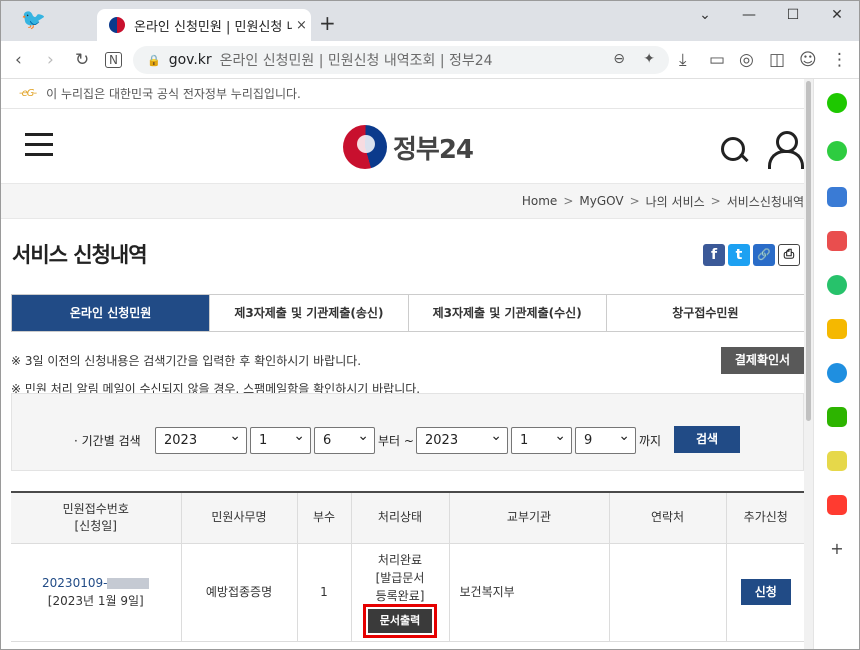  What do you see at coordinates (107, 441) in the screenshot?
I see `filter-label: · 기간별 검색` at bounding box center [107, 441].